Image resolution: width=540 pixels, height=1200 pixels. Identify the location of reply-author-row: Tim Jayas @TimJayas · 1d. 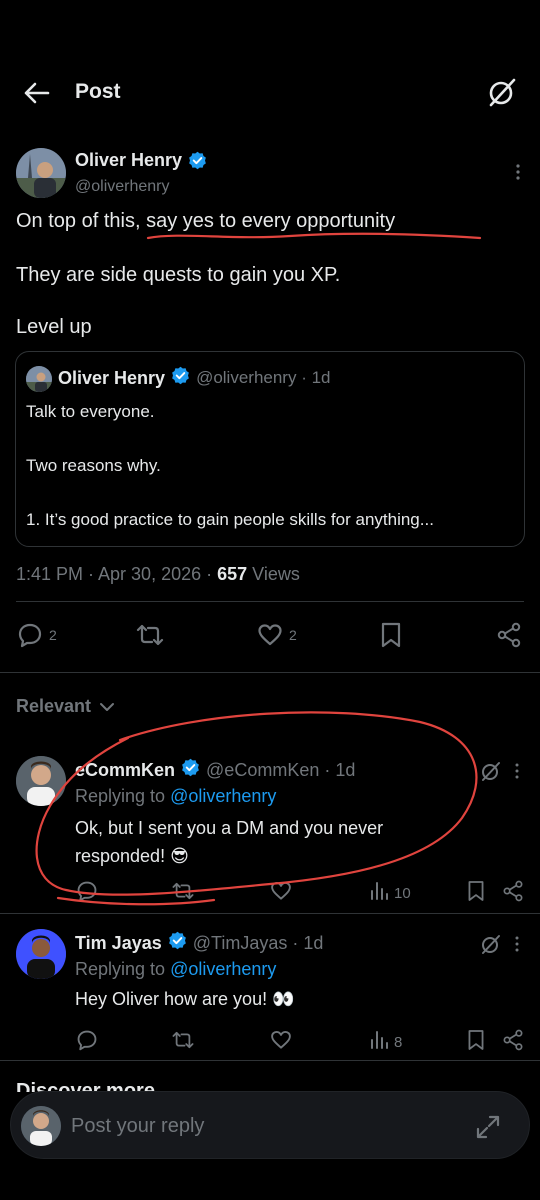
(199, 943).